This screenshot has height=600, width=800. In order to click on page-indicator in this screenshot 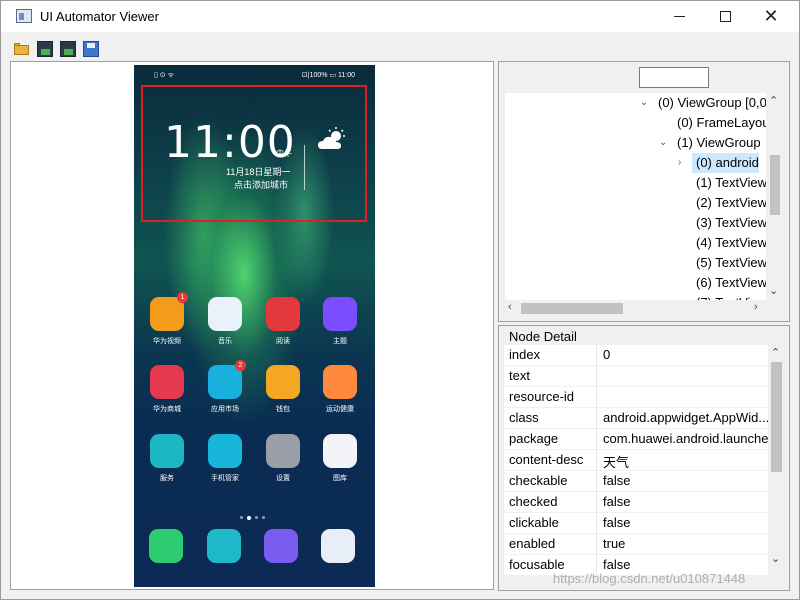, I will do `click(252, 517)`.